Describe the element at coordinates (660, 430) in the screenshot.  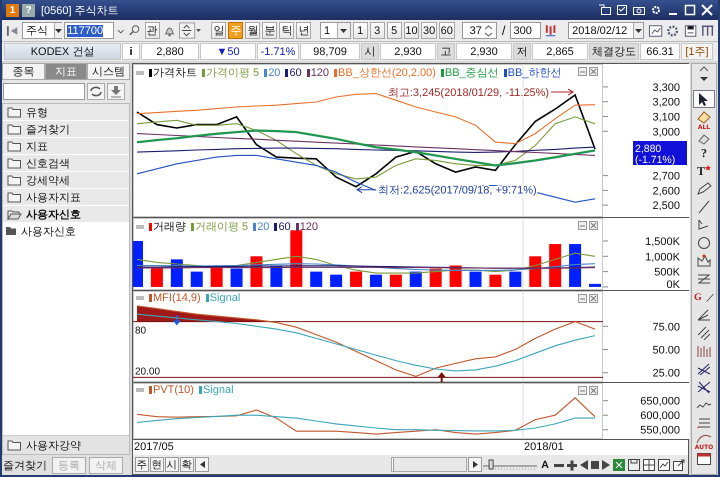
I see `axis-label: 550,000` at that location.